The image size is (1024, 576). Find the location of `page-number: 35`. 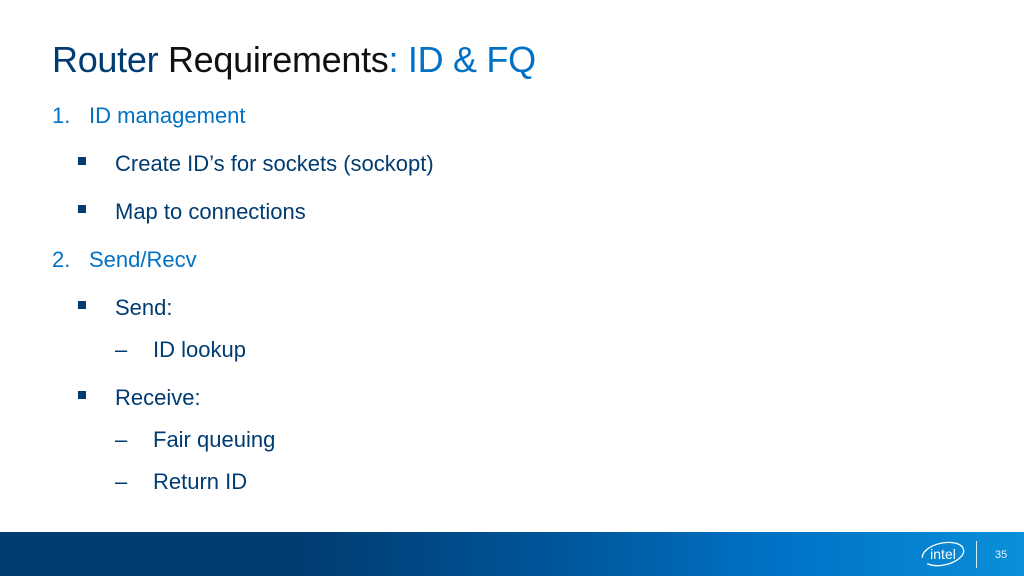

page-number: 35 is located at coordinates (1001, 555).